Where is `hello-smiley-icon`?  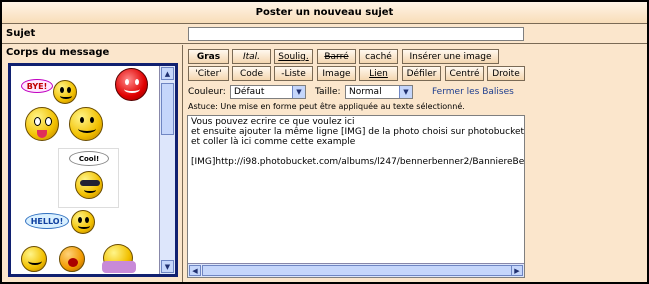 hello-smiley-icon is located at coordinates (83, 222).